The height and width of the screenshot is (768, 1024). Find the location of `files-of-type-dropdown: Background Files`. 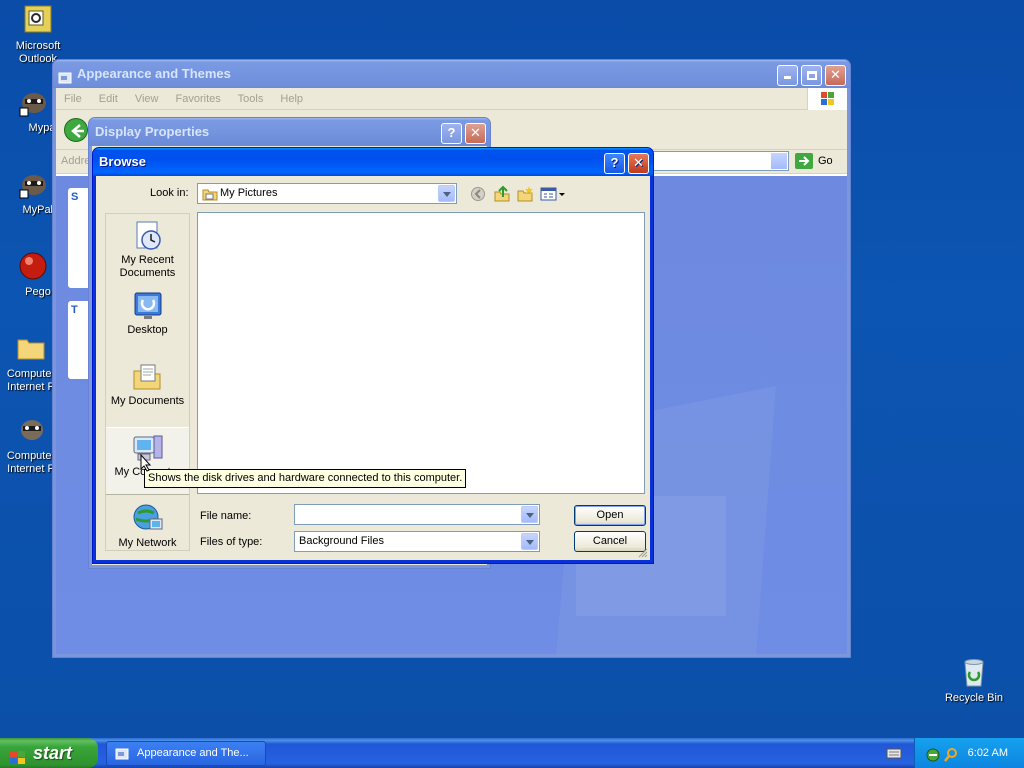

files-of-type-dropdown: Background Files is located at coordinates (417, 541).